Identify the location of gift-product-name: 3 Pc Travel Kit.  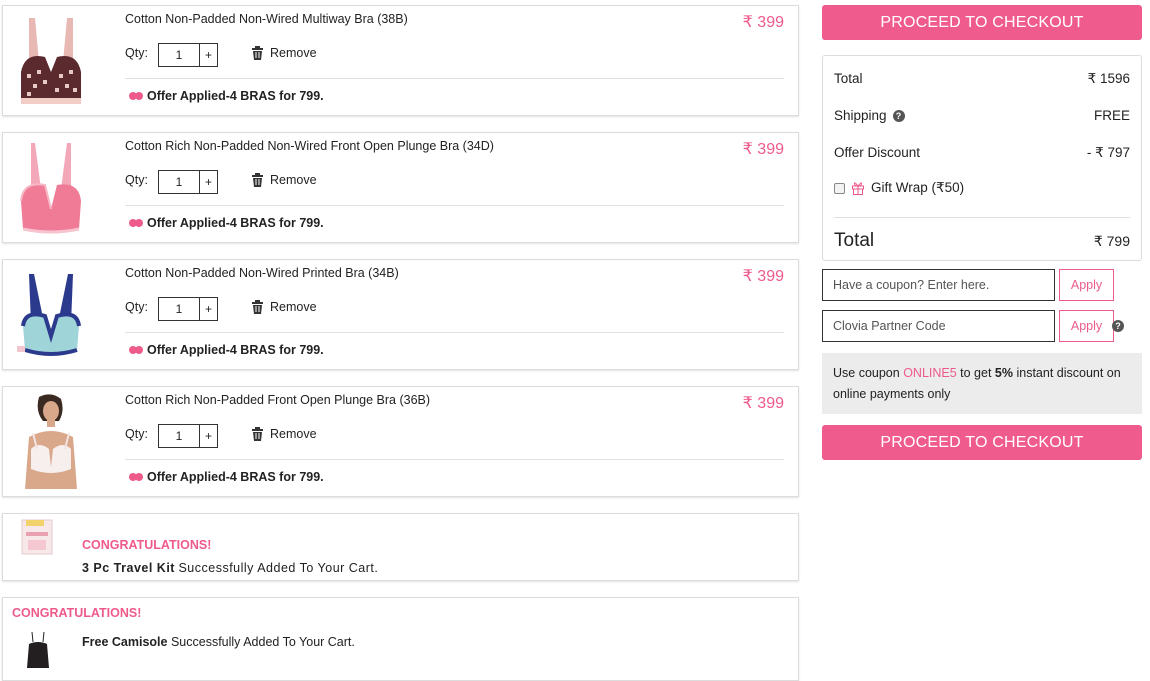
(128, 568).